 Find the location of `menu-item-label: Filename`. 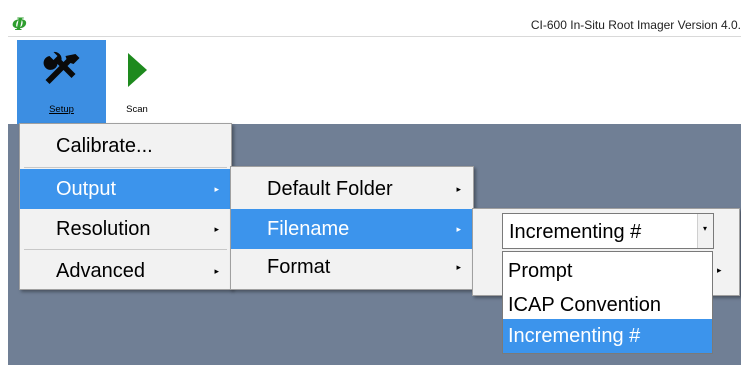

menu-item-label: Filename is located at coordinates (308, 229).